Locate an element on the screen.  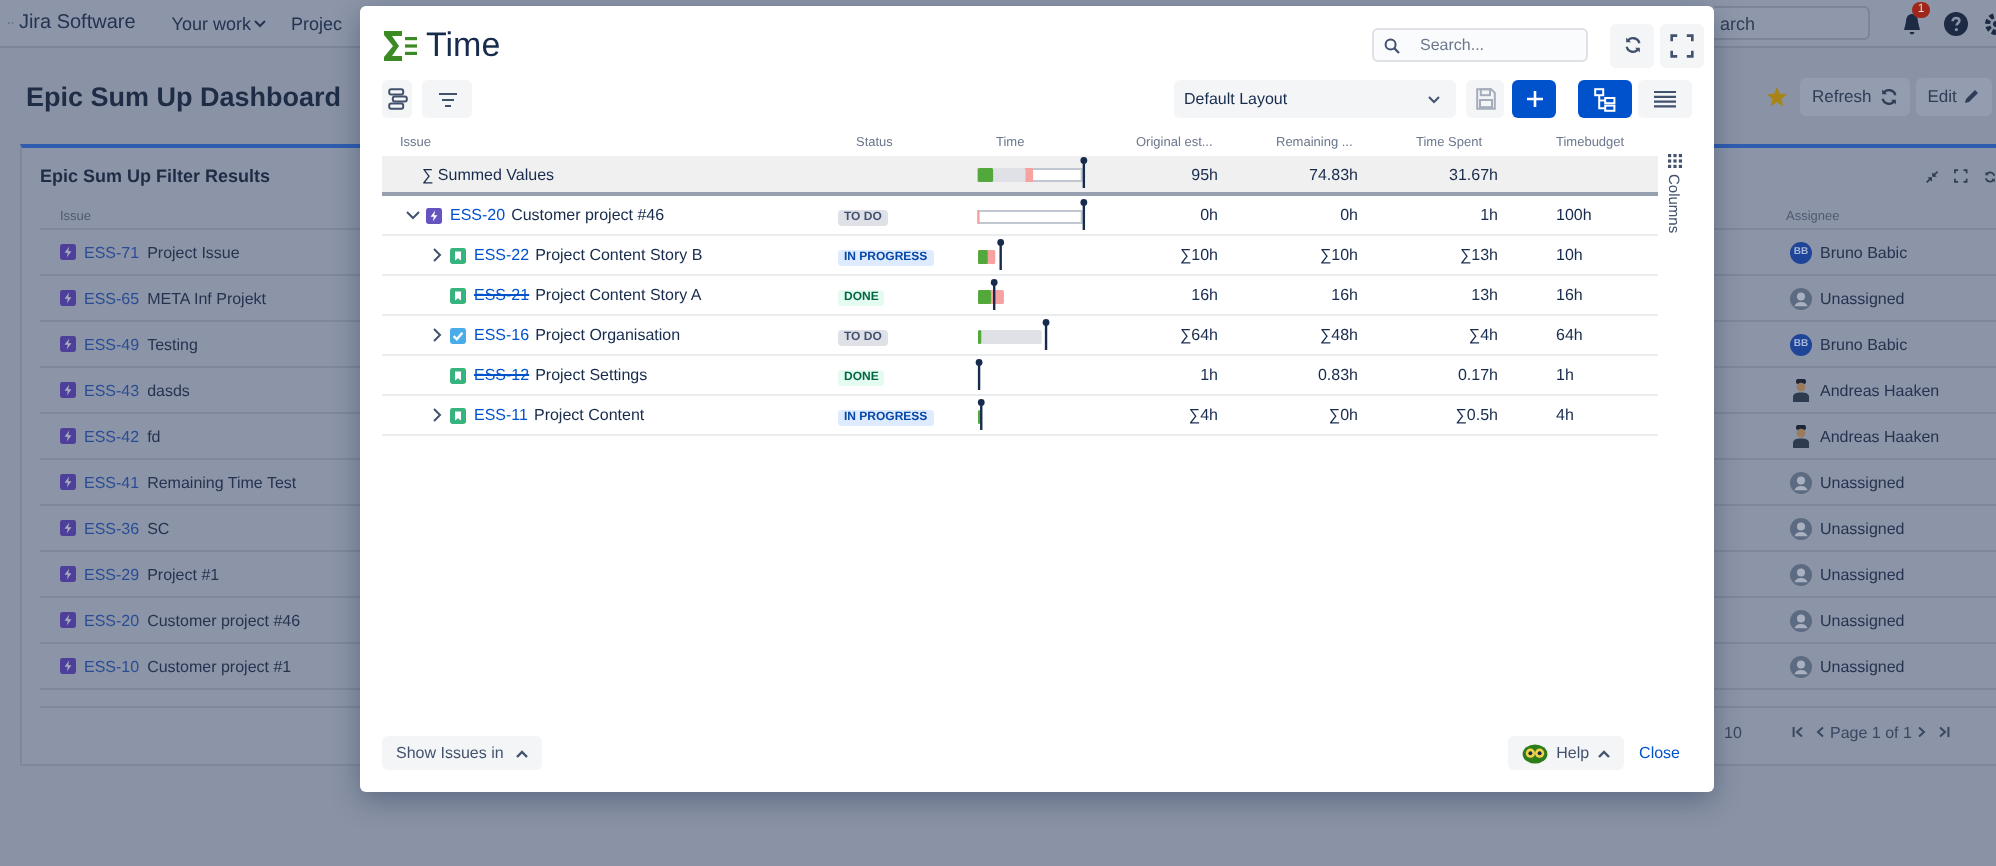
issue-key-link: ESS-41 is located at coordinates (112, 482).